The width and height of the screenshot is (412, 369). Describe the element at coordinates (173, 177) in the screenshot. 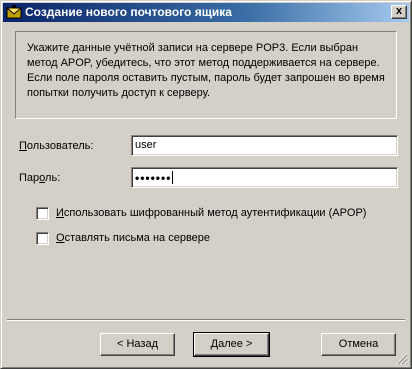

I see `text-caret` at that location.